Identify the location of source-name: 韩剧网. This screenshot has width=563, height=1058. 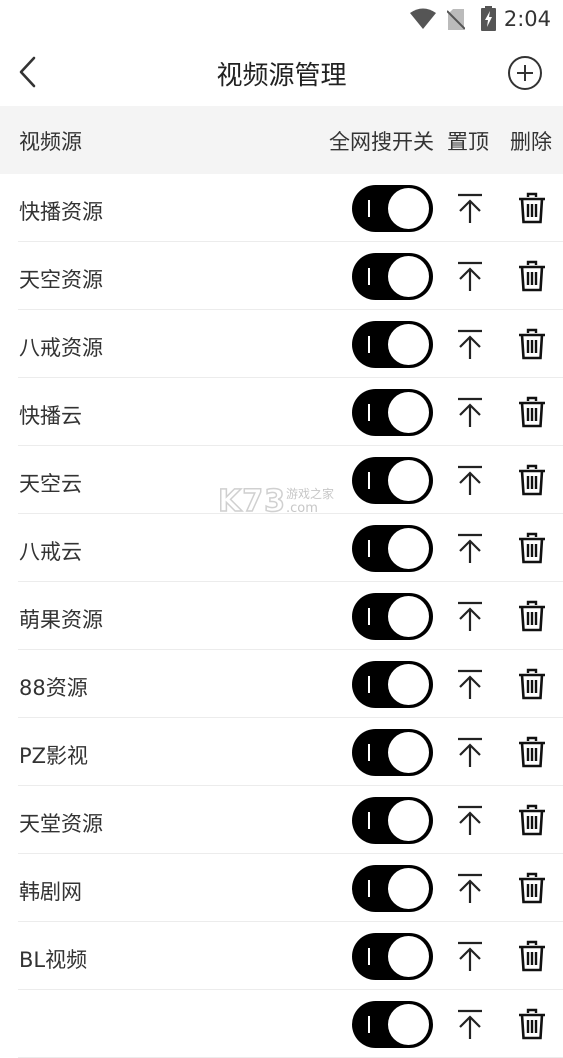
(50, 892).